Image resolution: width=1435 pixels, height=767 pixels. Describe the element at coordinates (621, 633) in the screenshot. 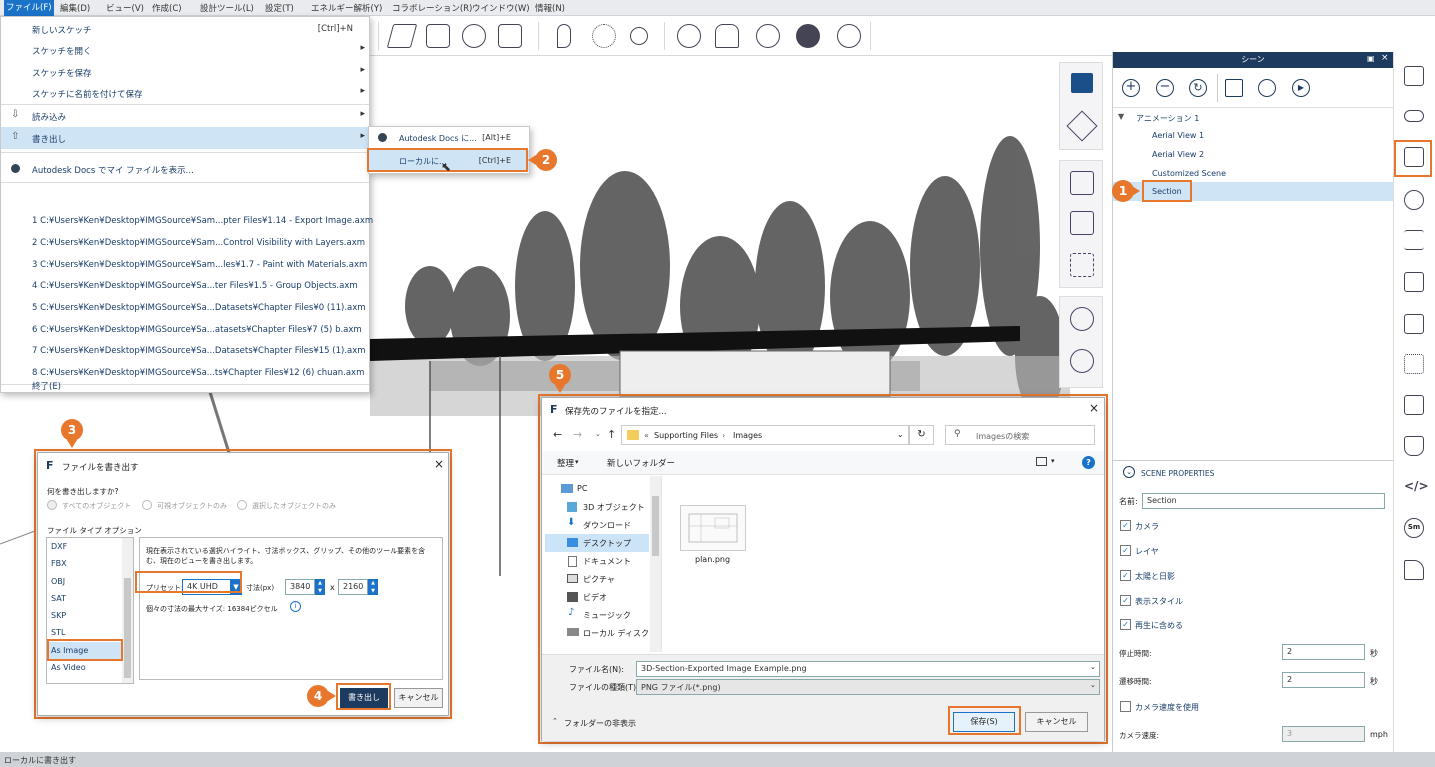

I see `nav-item: ローカル ディスク (C` at that location.